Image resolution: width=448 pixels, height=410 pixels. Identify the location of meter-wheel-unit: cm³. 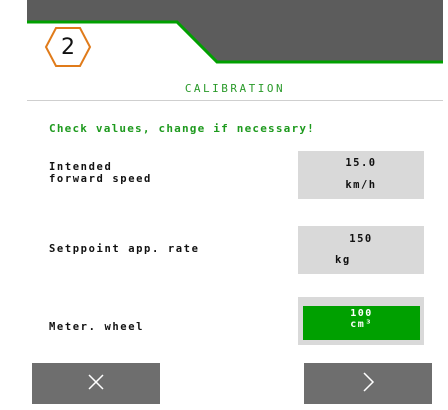
(361, 324).